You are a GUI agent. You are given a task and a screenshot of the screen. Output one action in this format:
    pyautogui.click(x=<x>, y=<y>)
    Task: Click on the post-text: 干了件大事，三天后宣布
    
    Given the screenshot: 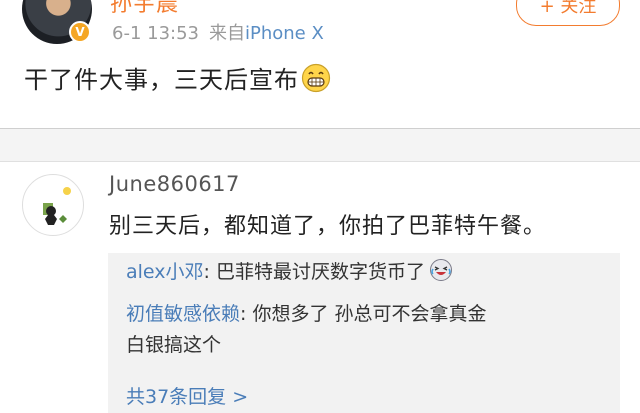 What is the action you would take?
    pyautogui.click(x=161, y=80)
    